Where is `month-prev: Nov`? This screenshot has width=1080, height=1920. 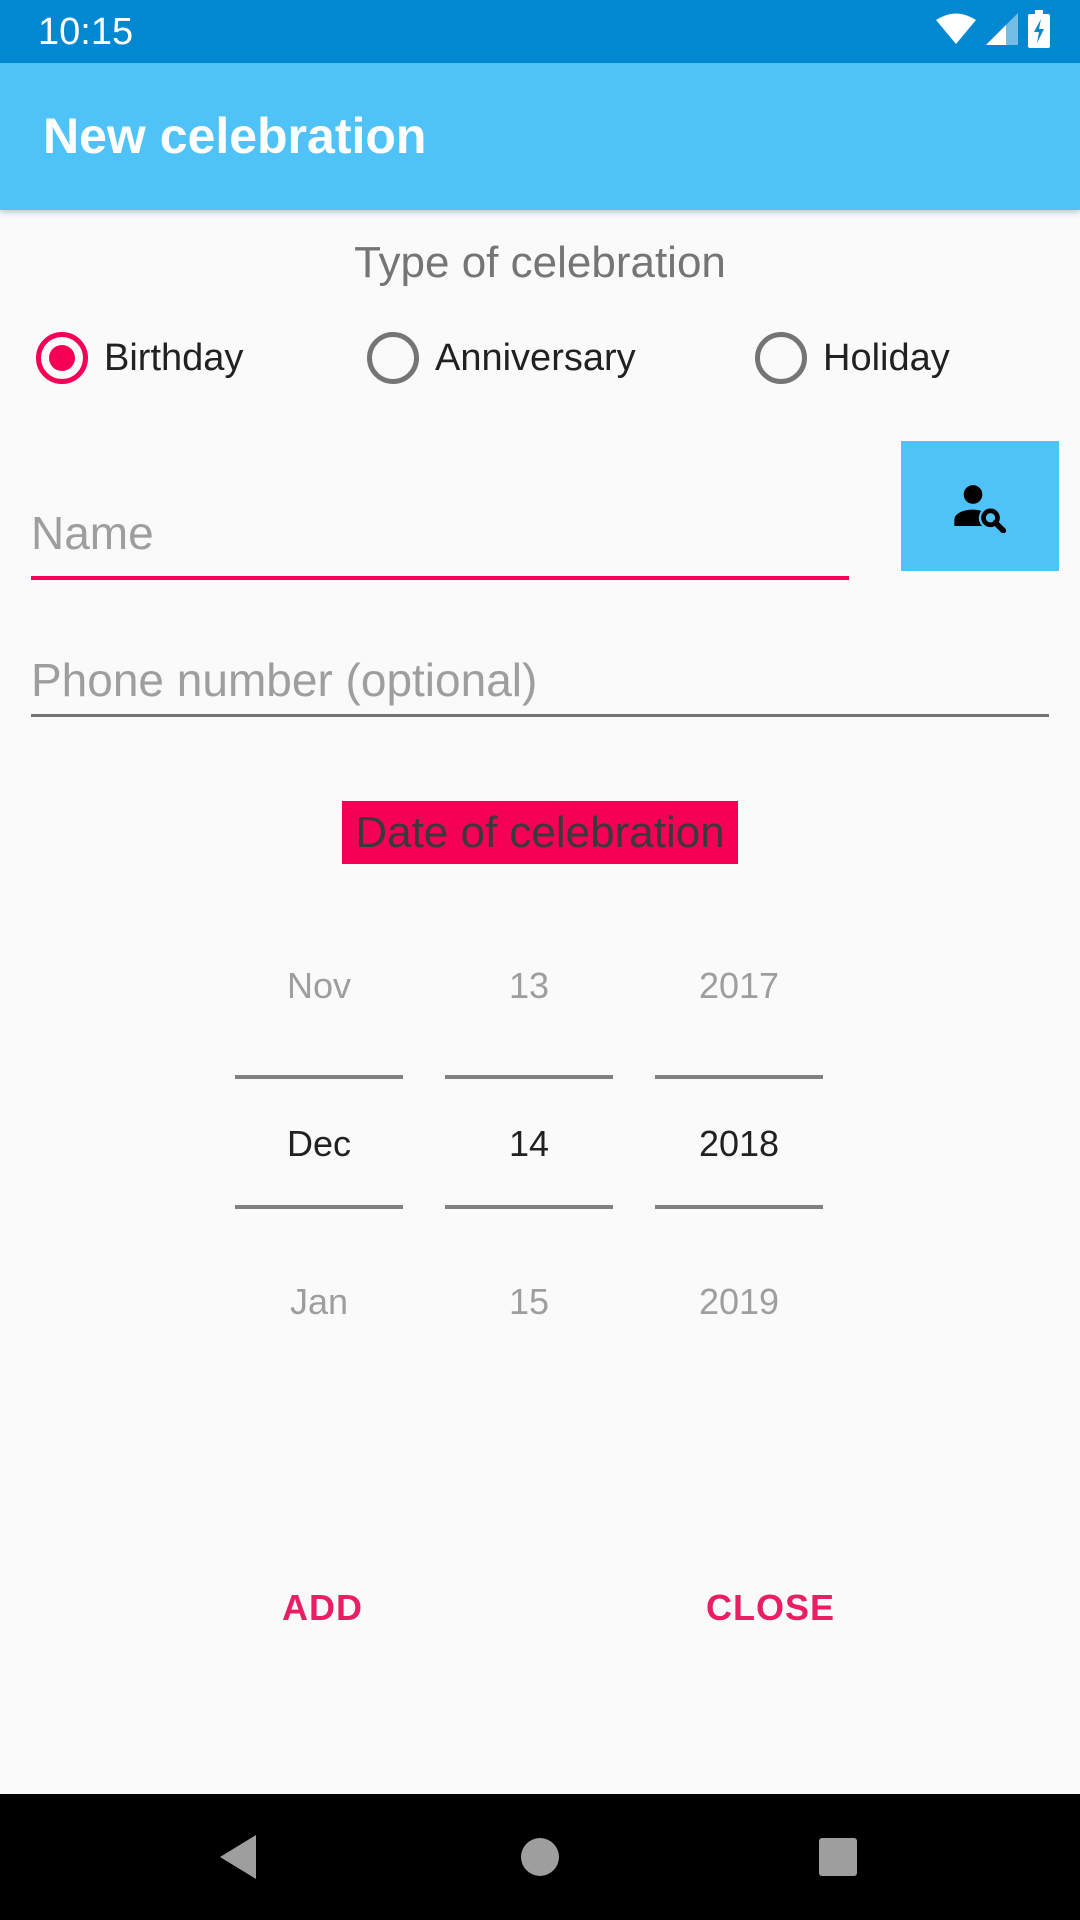
month-prev: Nov is located at coordinates (319, 986).